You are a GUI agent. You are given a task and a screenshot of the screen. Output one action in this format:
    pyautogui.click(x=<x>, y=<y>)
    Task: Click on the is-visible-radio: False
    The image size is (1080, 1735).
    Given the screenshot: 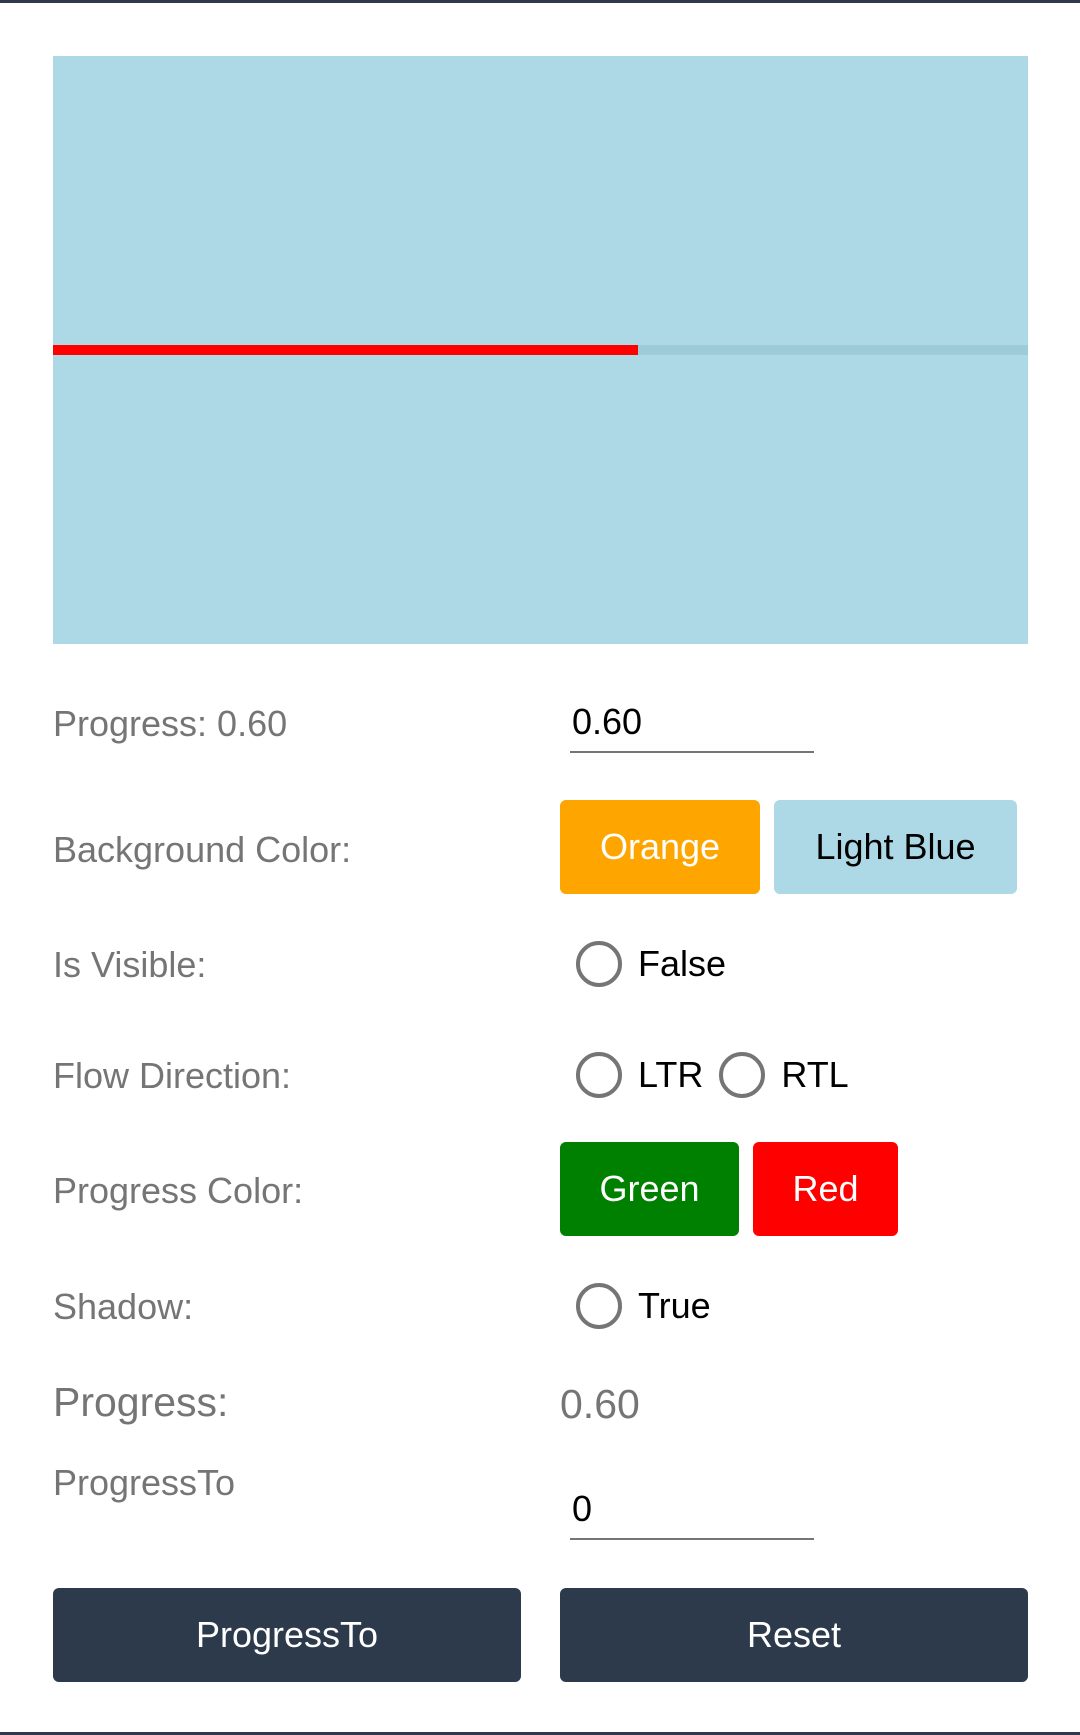 What is the action you would take?
    pyautogui.click(x=659, y=964)
    